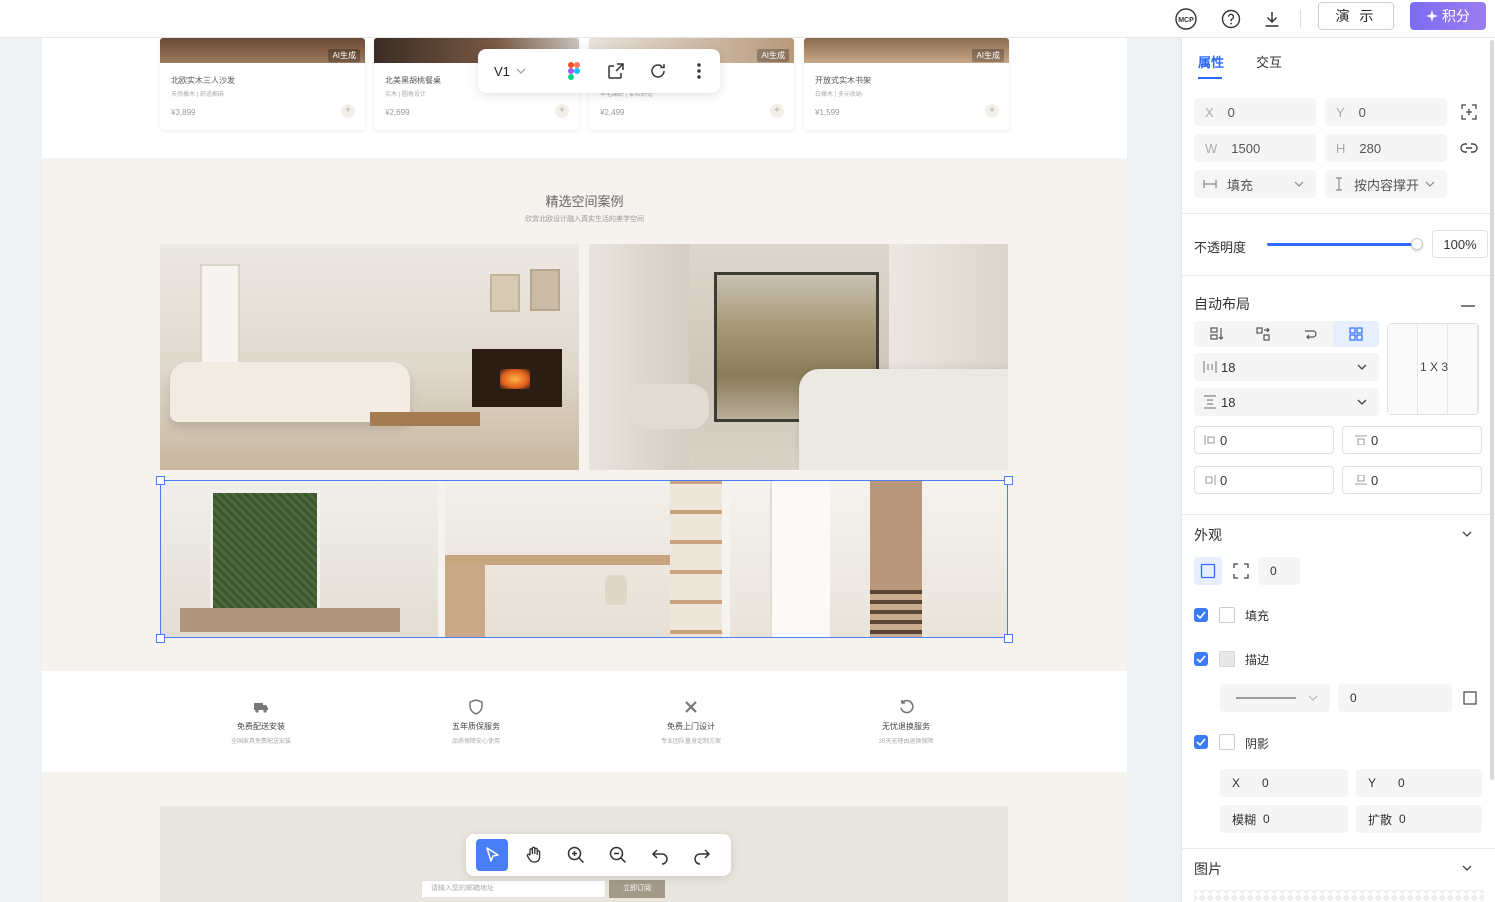 This screenshot has width=1495, height=902. Describe the element at coordinates (405, 95) in the screenshot. I see `product-desc: 实木 | 圆角设计` at that location.